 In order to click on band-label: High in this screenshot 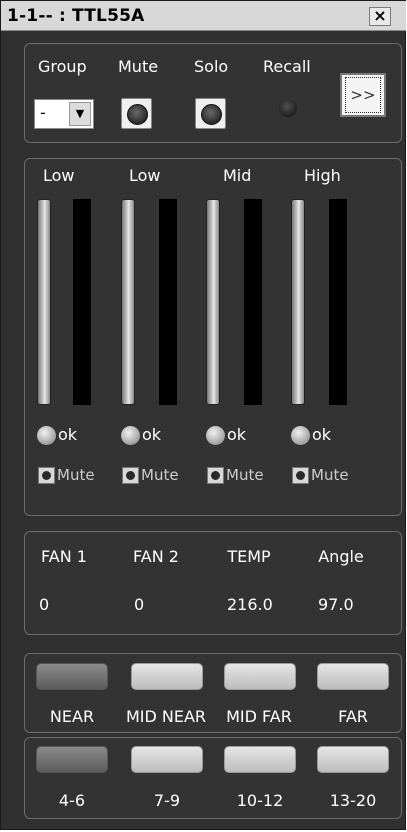, I will do `click(322, 175)`.